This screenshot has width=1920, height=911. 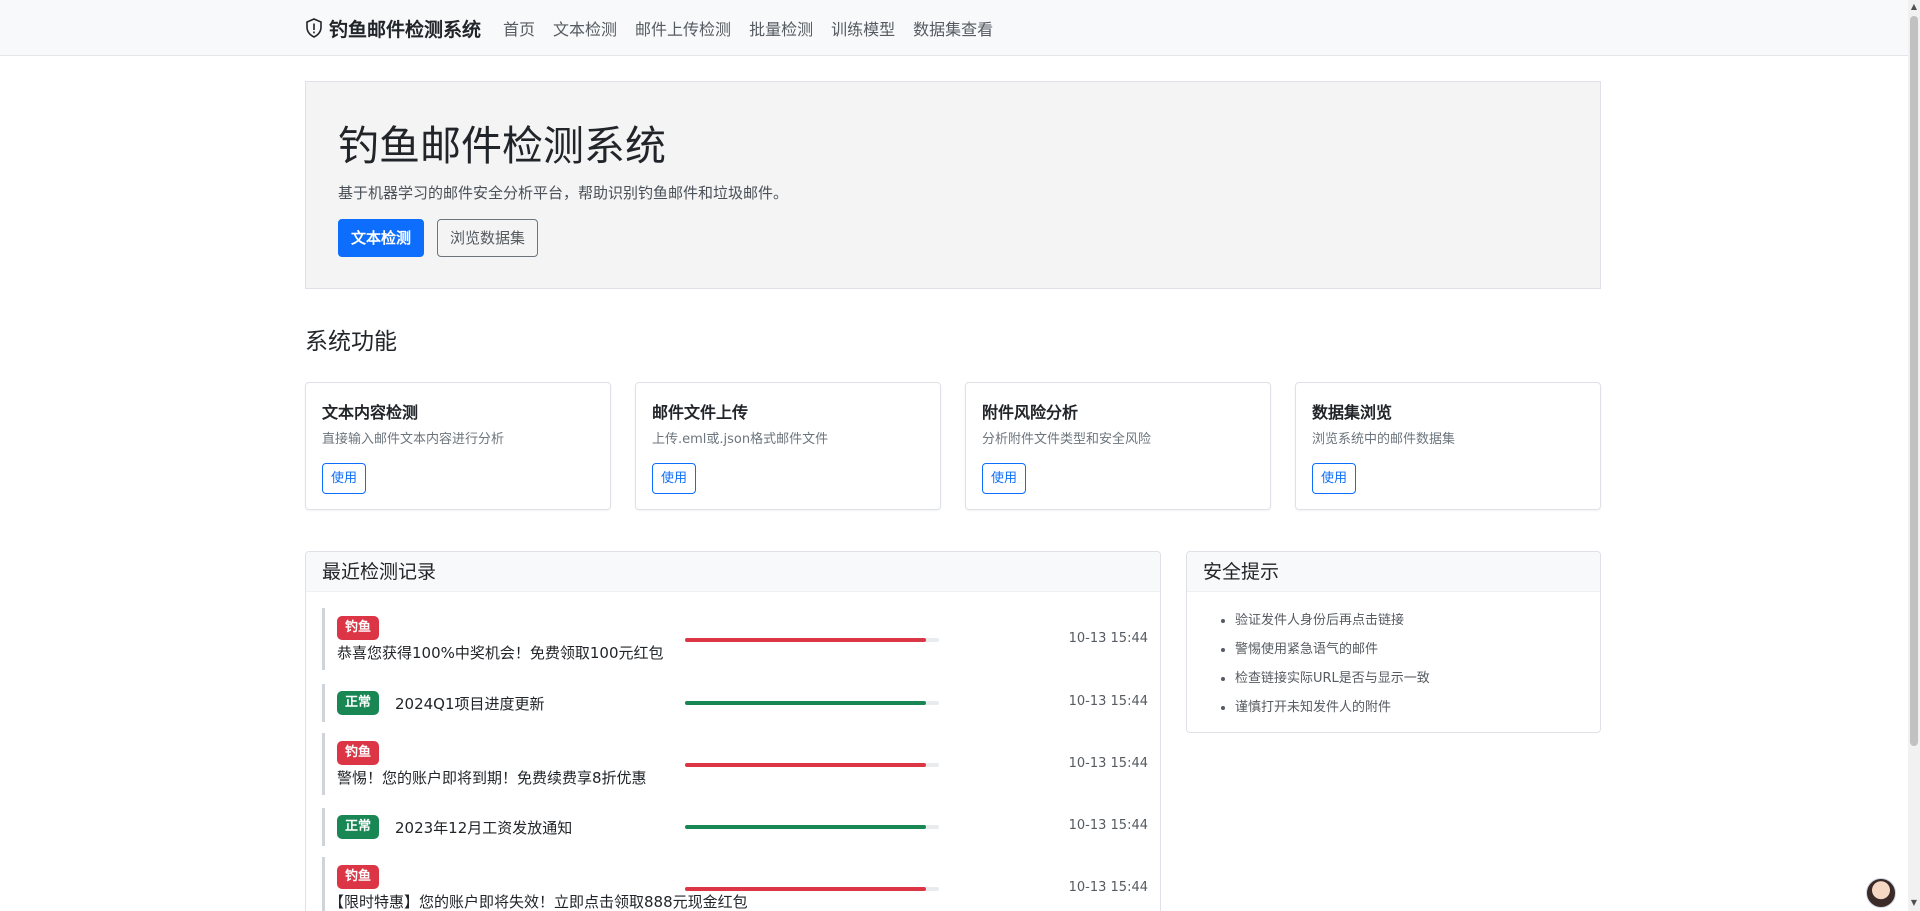 I want to click on scrollbar-thumb, so click(x=1914, y=381).